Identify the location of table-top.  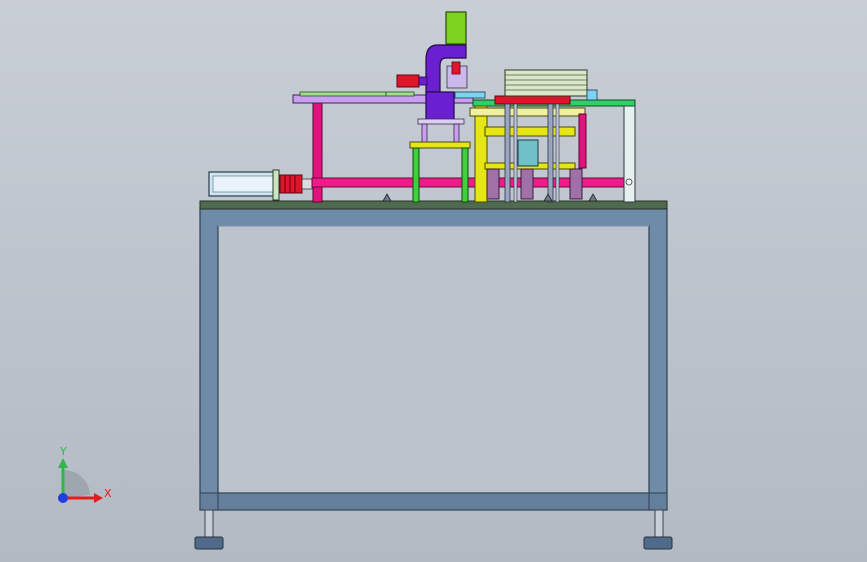
(433, 205).